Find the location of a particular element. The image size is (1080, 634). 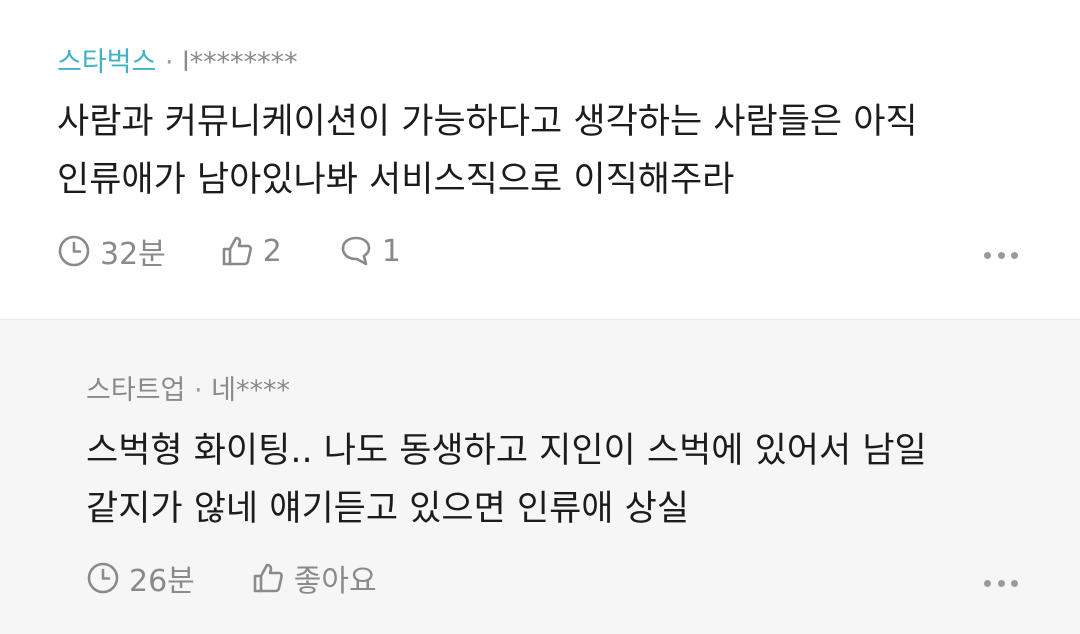

company-name: 스타벅스 is located at coordinates (106, 62).